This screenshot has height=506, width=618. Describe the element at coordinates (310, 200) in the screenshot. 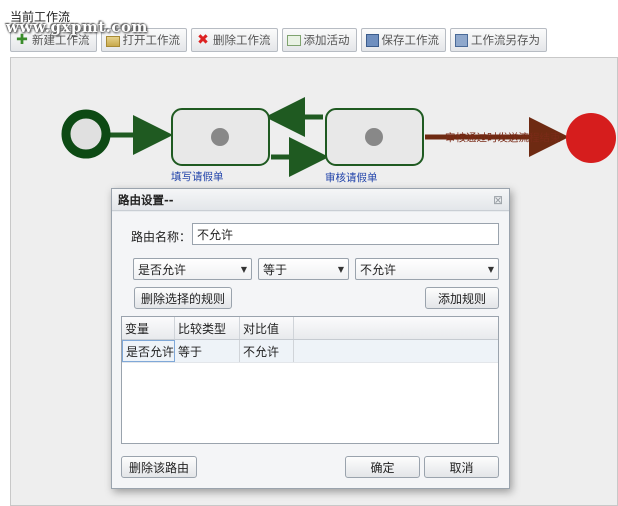

I see `dialog-header: 路由设置-- ⊠` at that location.